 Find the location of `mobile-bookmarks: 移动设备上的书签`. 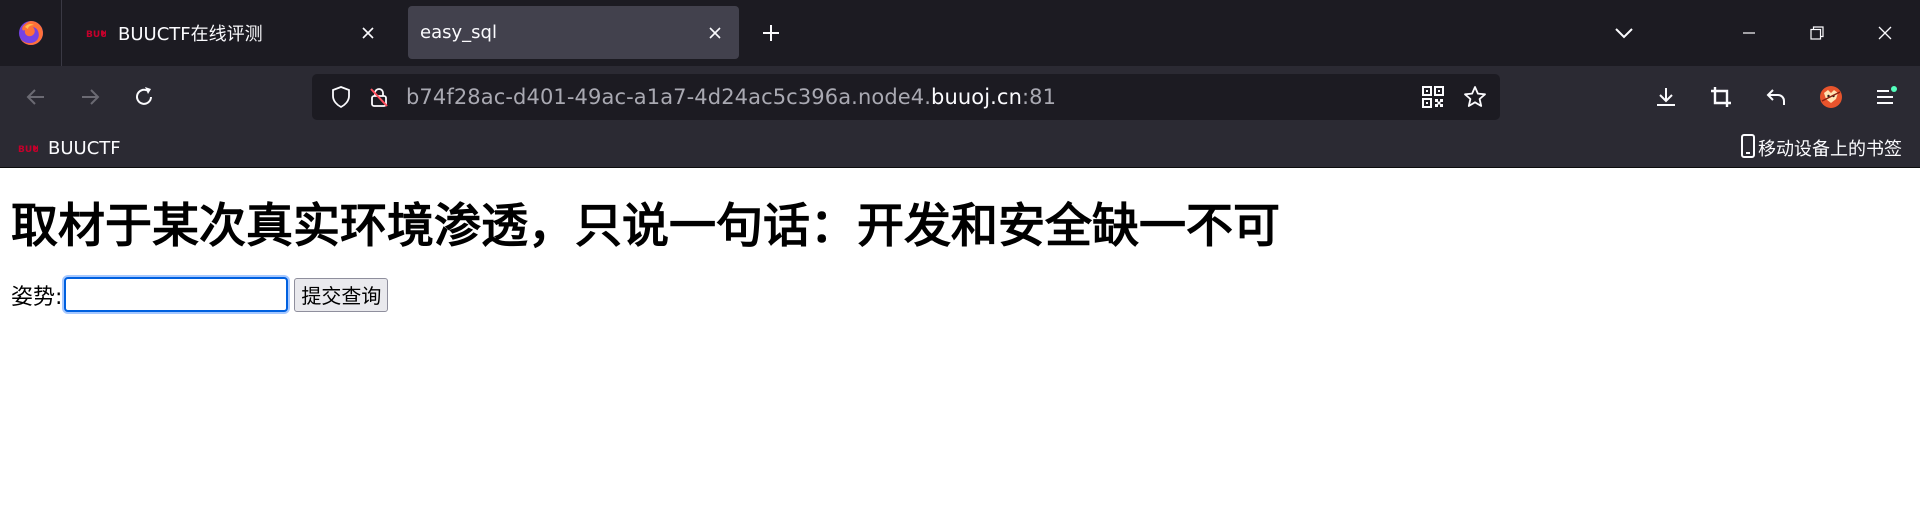

mobile-bookmarks: 移动设备上的书签 is located at coordinates (1821, 148).